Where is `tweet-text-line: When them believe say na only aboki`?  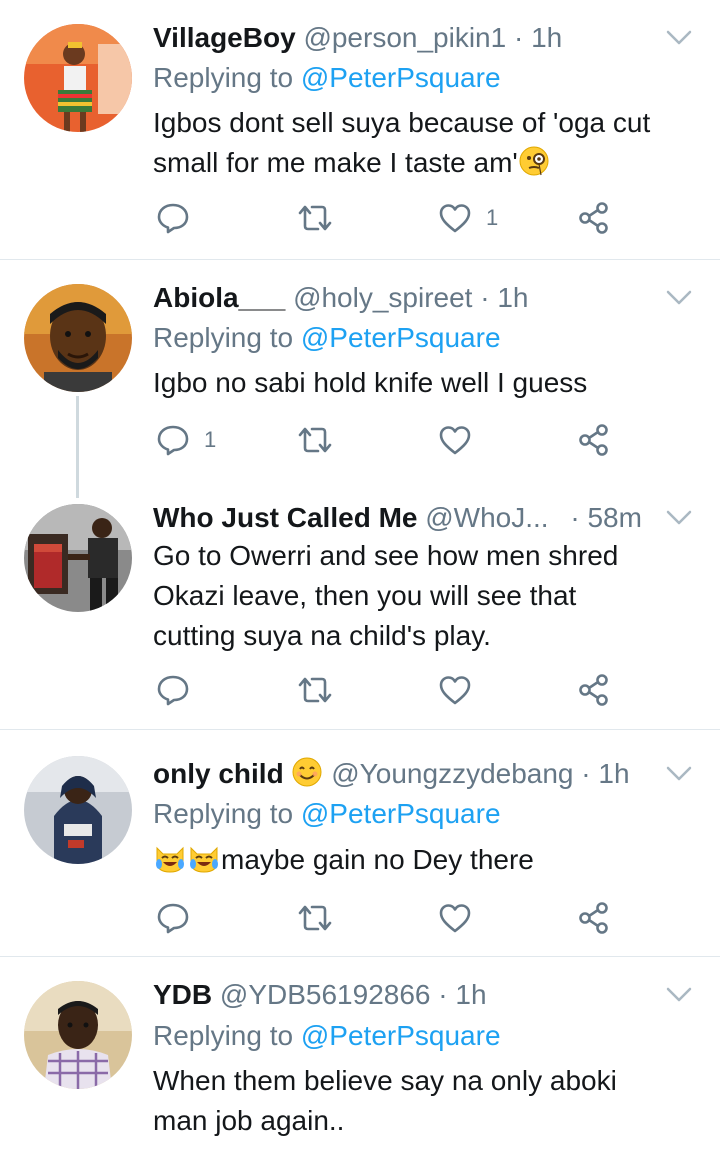
tweet-text-line: When them believe say na only aboki is located at coordinates (385, 1080).